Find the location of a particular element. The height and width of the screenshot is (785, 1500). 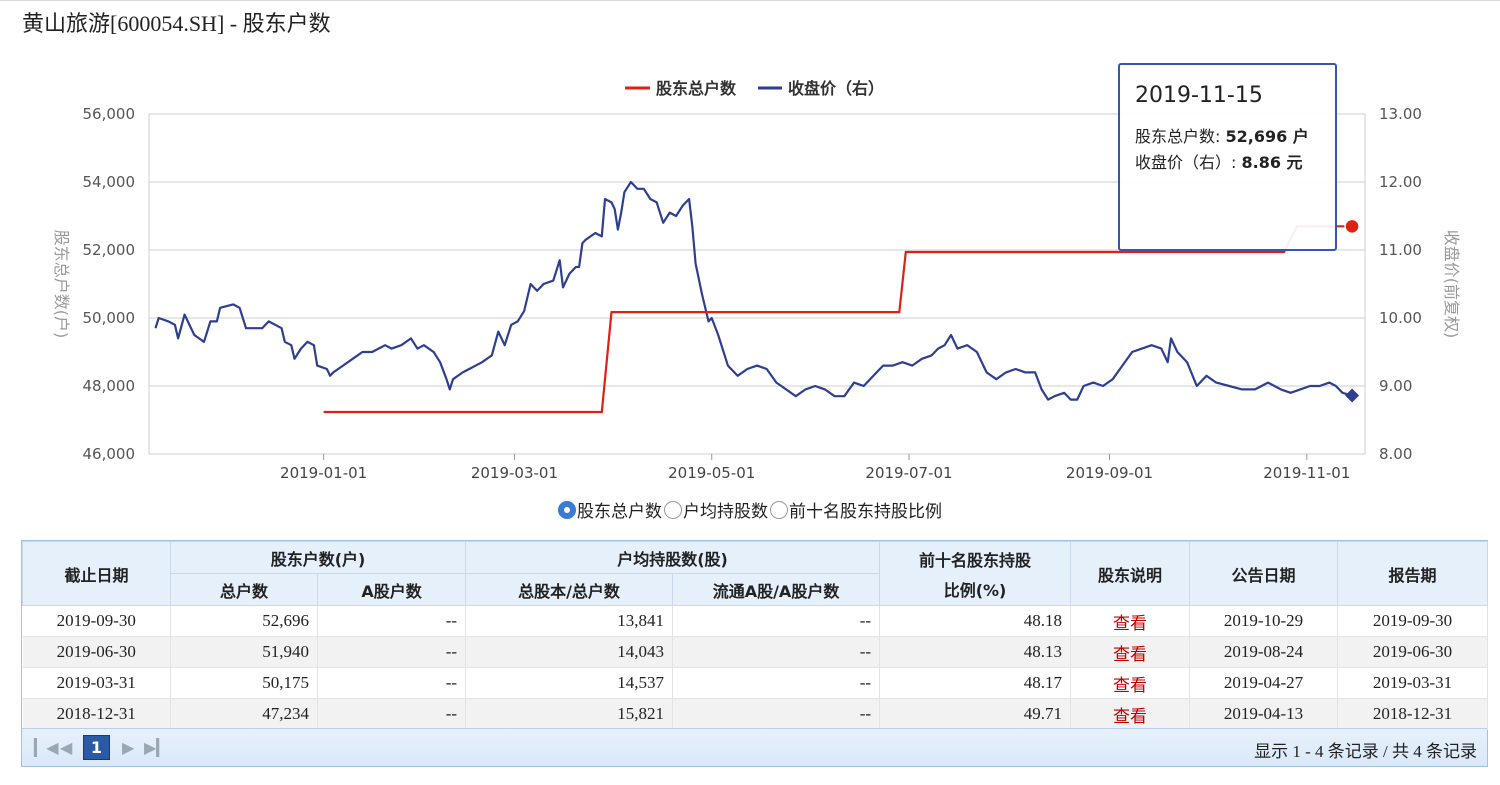

current-page-button: 1 is located at coordinates (96, 747).